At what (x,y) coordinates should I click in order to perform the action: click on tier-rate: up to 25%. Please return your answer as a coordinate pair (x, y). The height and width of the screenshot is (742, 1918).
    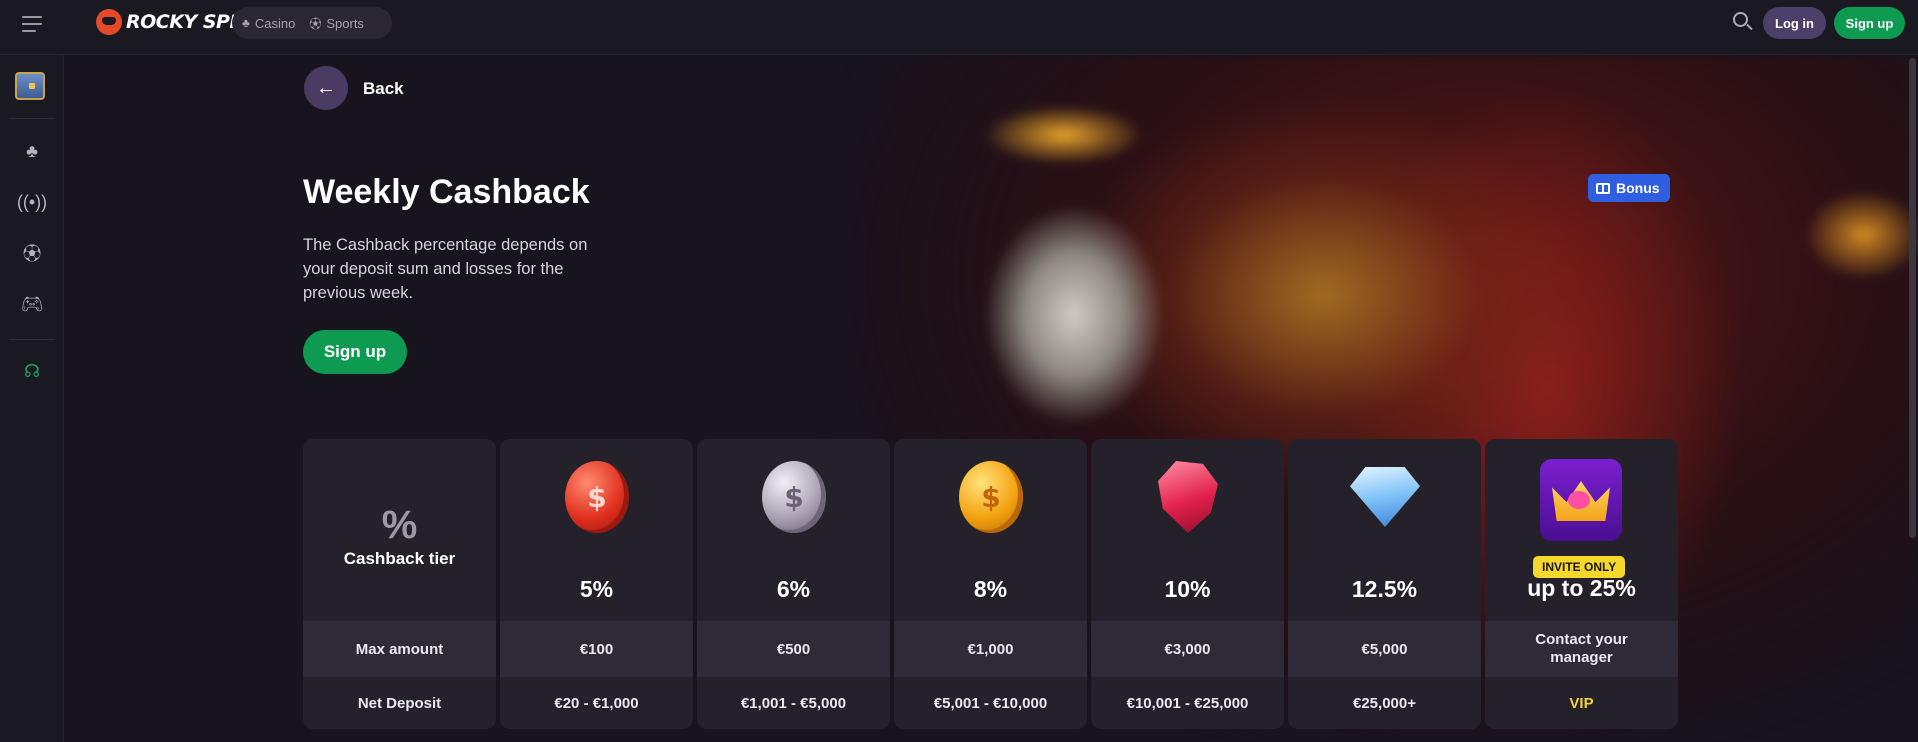
    Looking at the image, I should click on (1581, 588).